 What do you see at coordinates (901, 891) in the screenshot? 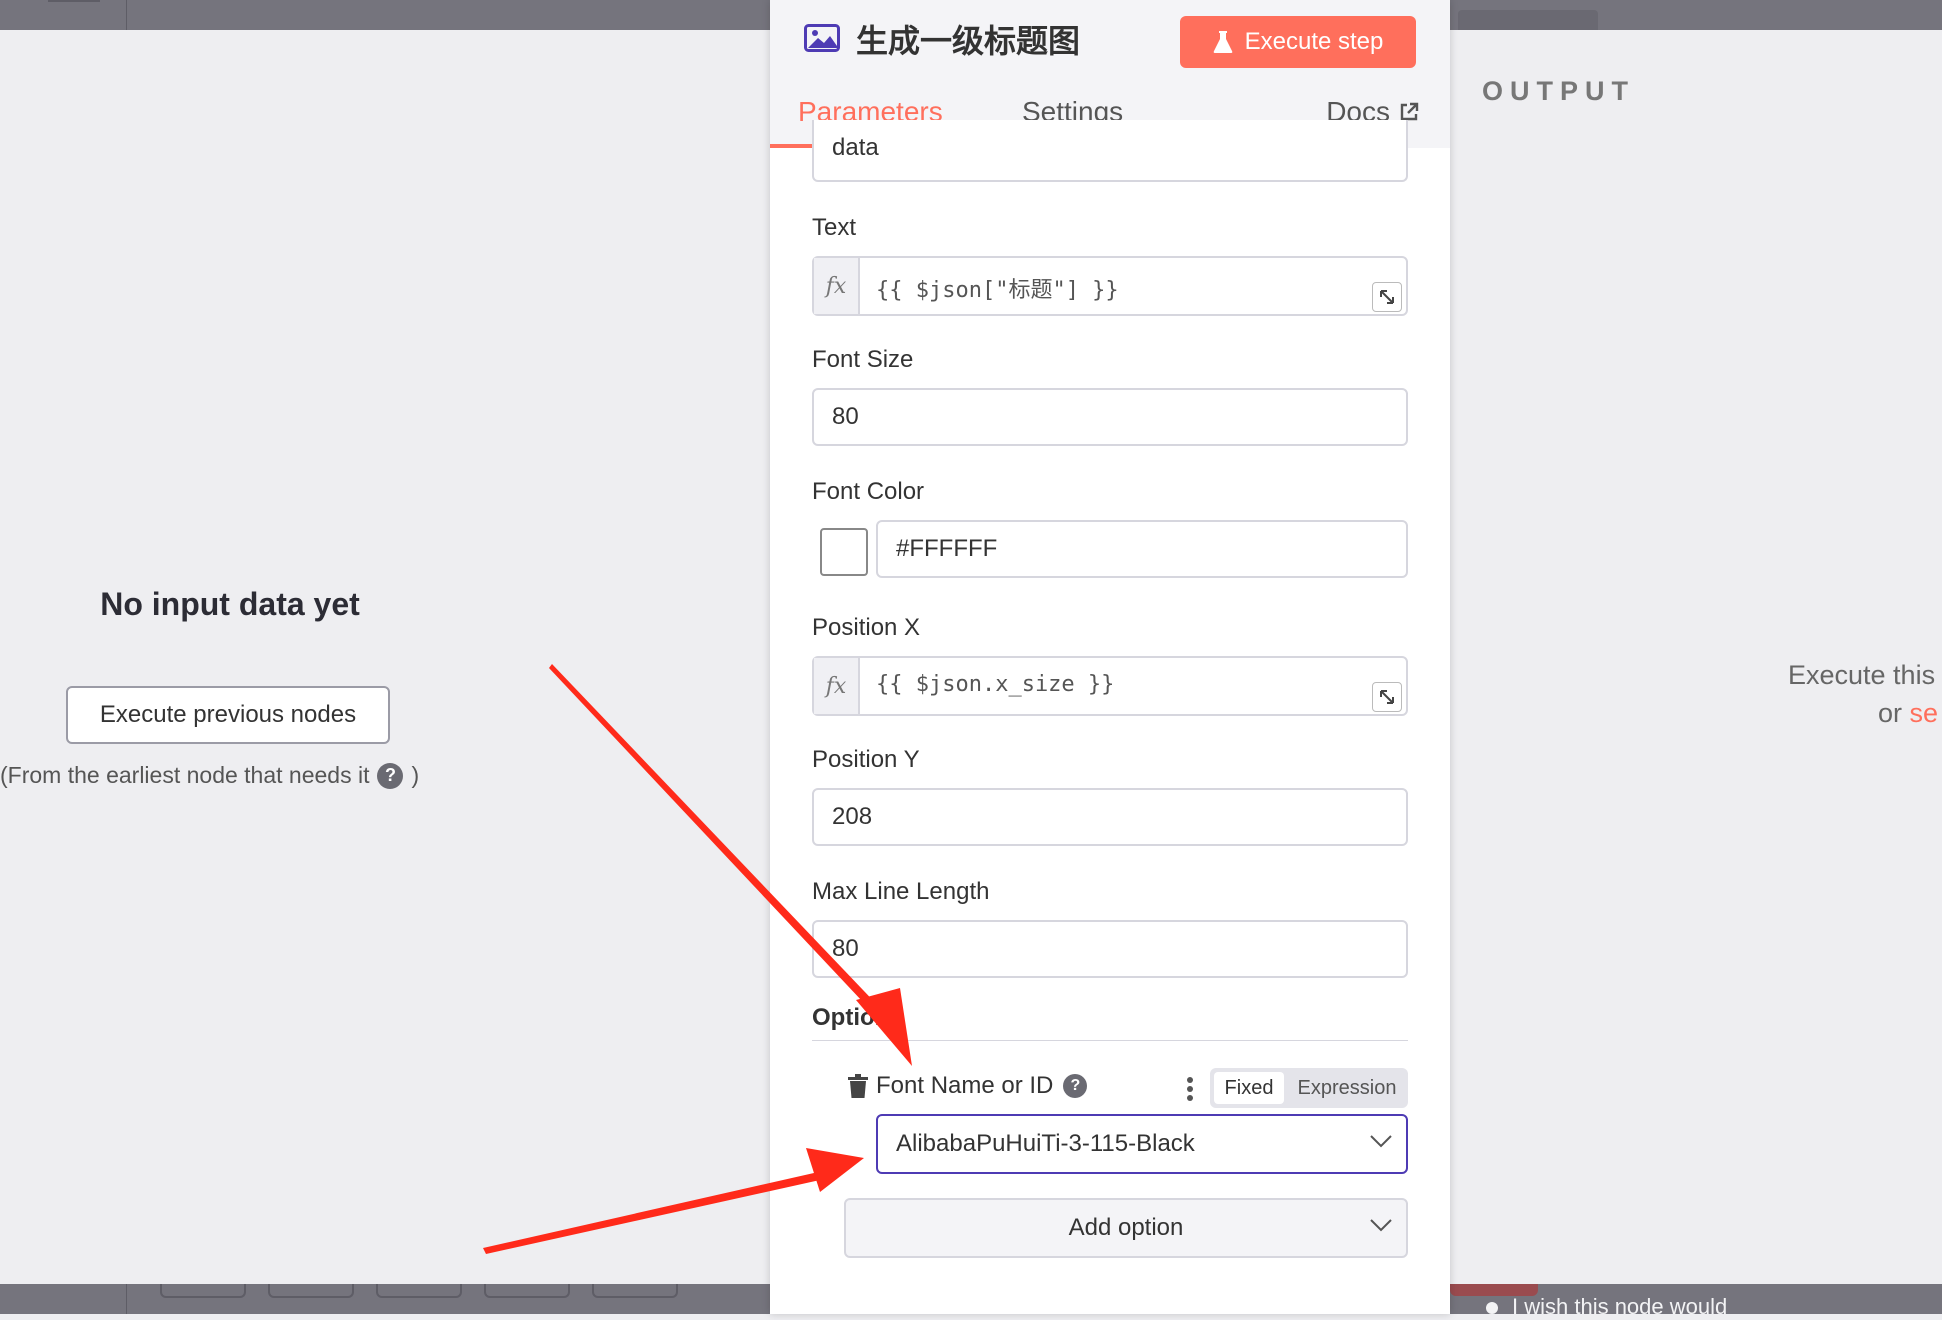
I see `max-line-length-label: Max Line Length` at bounding box center [901, 891].